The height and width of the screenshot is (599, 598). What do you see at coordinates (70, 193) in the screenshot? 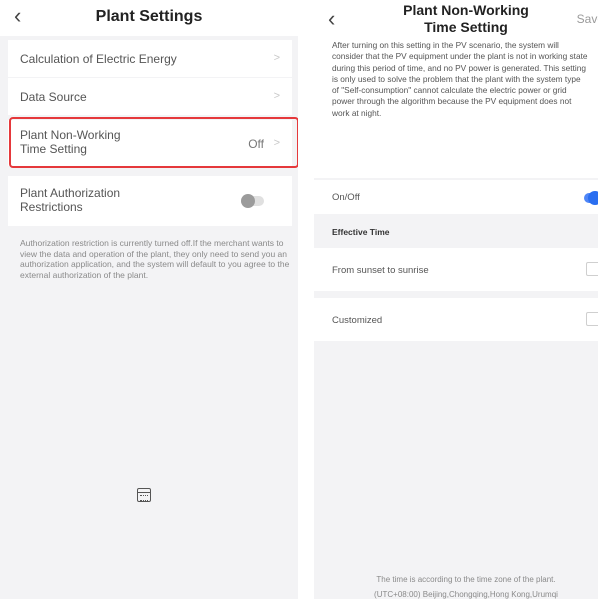
I see `row-label-line1: Plant Authorization` at bounding box center [70, 193].